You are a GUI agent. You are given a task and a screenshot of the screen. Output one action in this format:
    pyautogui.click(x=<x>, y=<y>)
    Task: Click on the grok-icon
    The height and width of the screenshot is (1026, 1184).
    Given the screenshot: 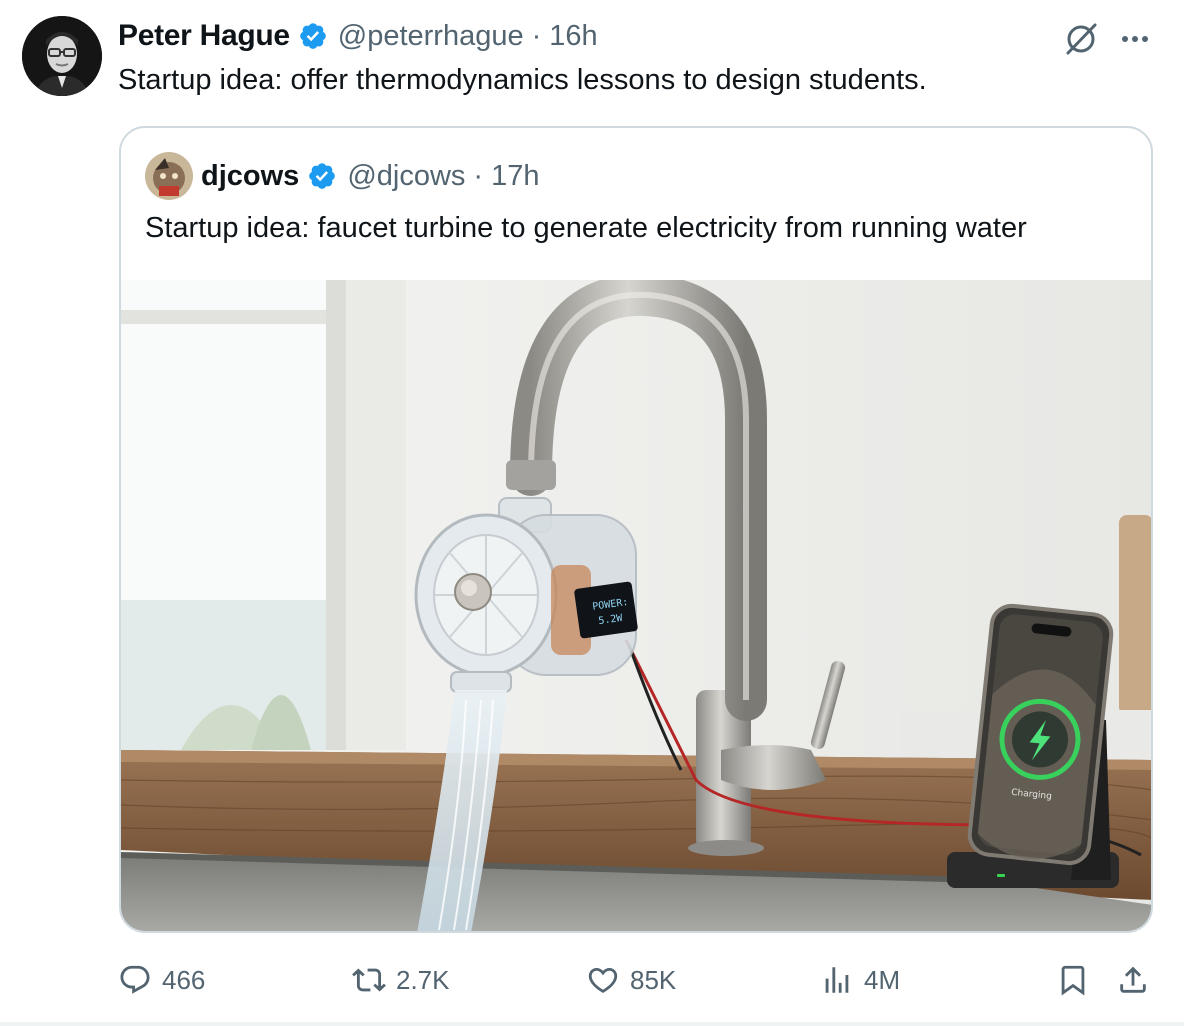 What is the action you would take?
    pyautogui.click(x=1081, y=39)
    